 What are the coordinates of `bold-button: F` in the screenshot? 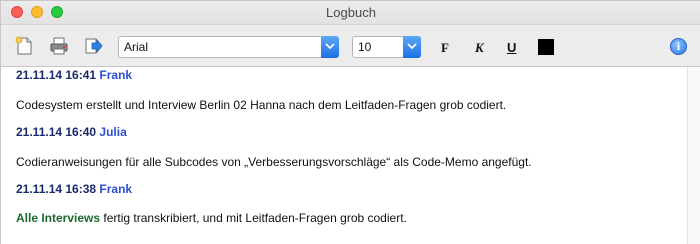 It's located at (445, 48).